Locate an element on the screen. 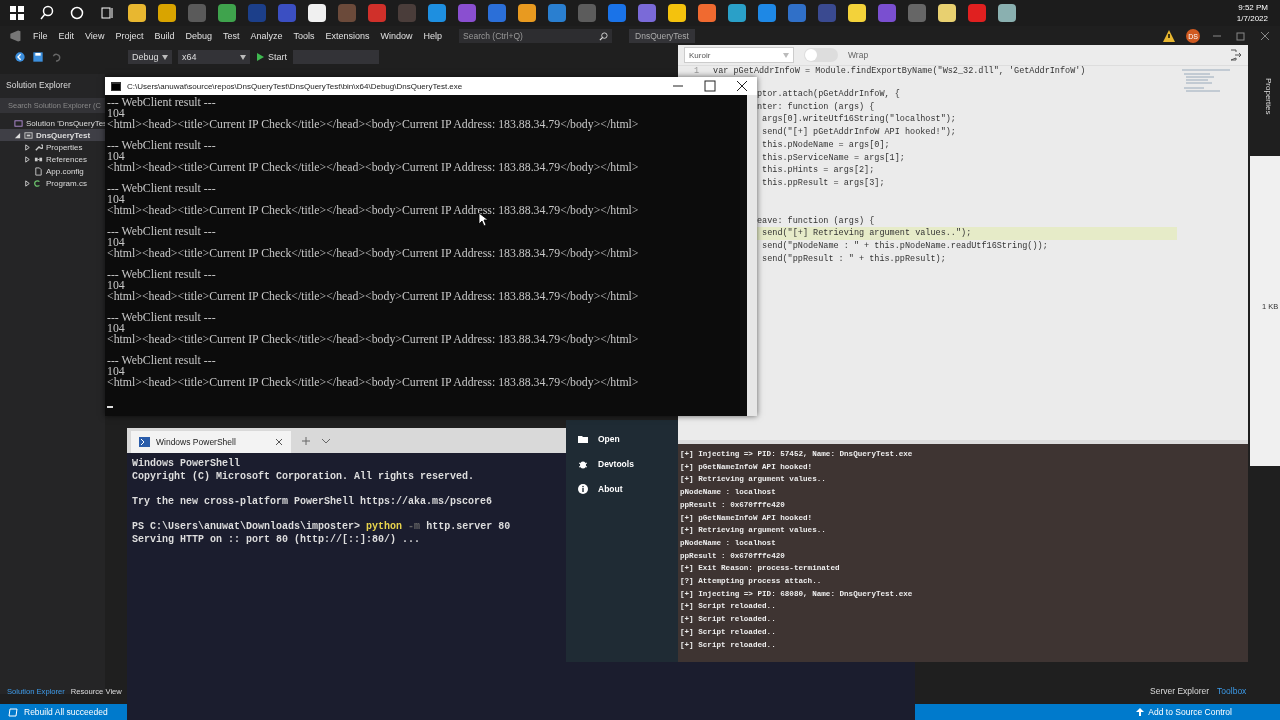 Image resolution: width=1280 pixels, height=720 pixels. menu-item: Debug is located at coordinates (198, 36).